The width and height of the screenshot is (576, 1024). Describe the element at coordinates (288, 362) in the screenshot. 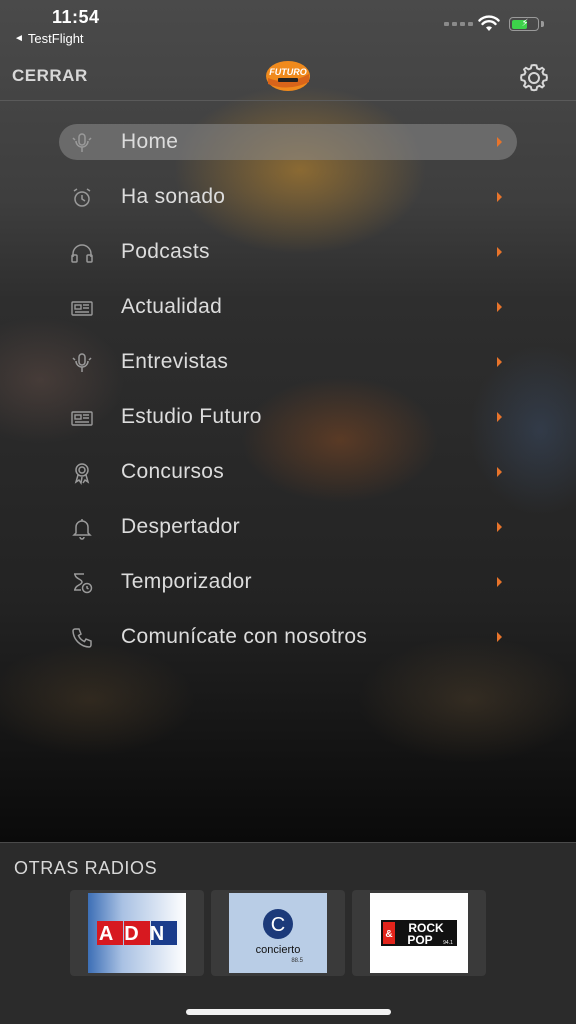

I see `menu-item-entrevistas: Entrevistas` at that location.